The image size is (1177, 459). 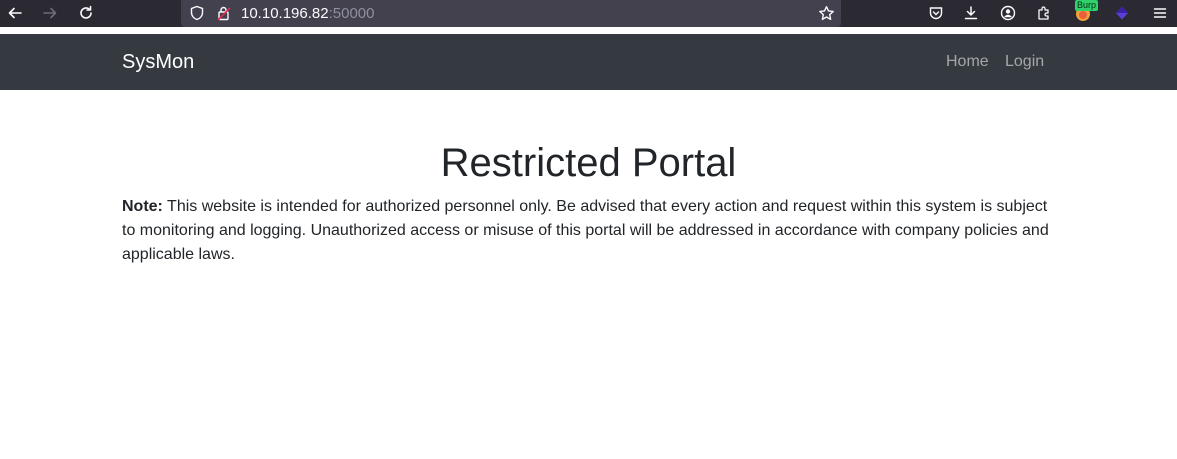 What do you see at coordinates (142, 206) in the screenshot?
I see `note-label: Note:` at bounding box center [142, 206].